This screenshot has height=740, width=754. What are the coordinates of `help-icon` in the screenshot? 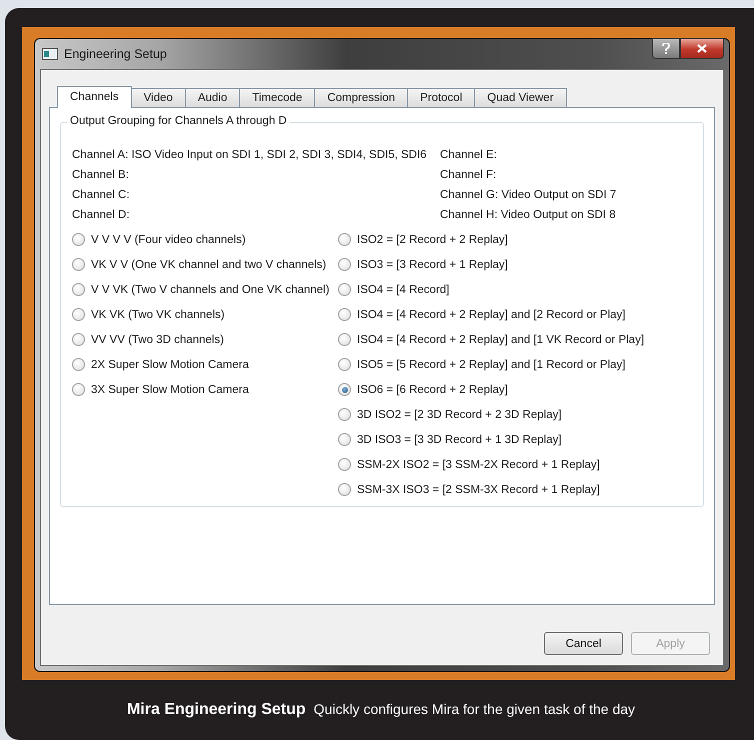 It's located at (666, 48).